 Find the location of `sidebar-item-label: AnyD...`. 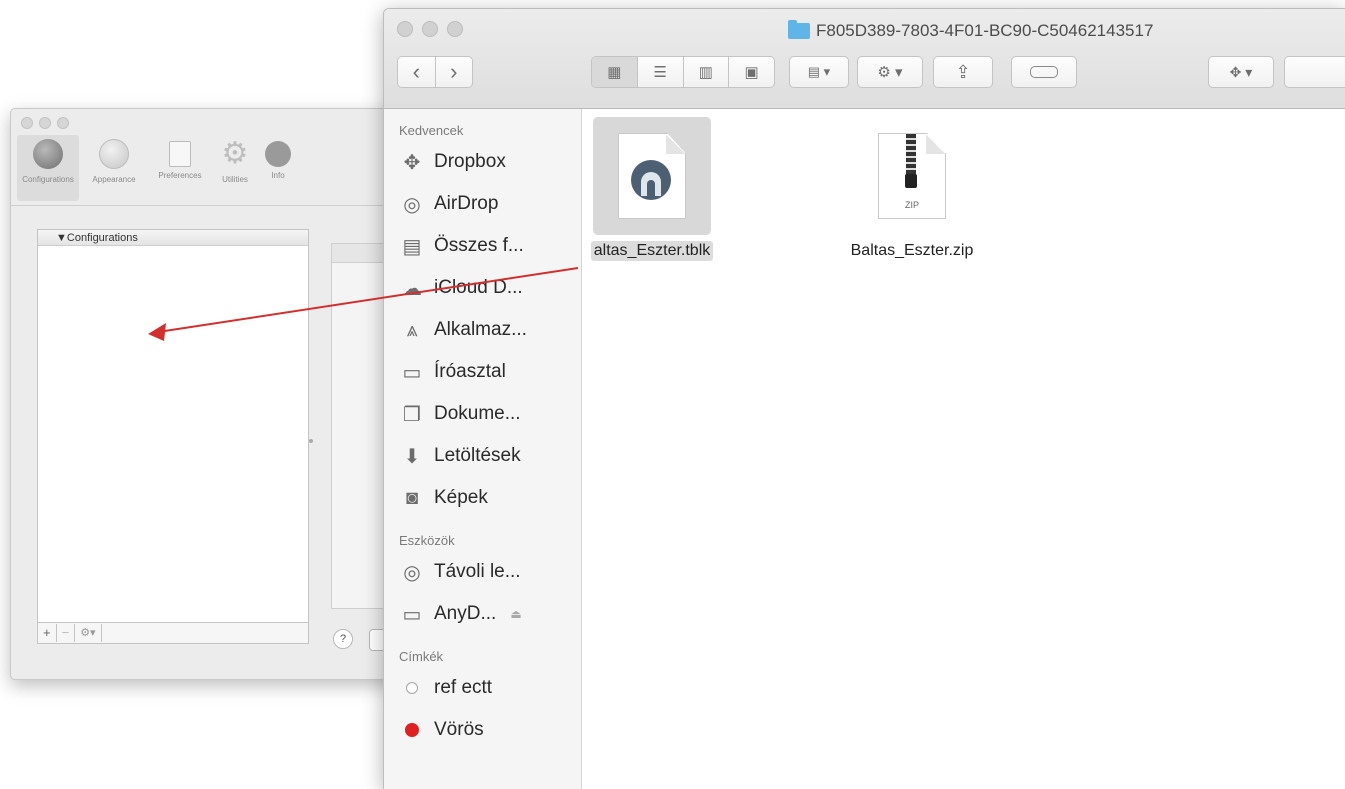

sidebar-item-label: AnyD... is located at coordinates (465, 613).